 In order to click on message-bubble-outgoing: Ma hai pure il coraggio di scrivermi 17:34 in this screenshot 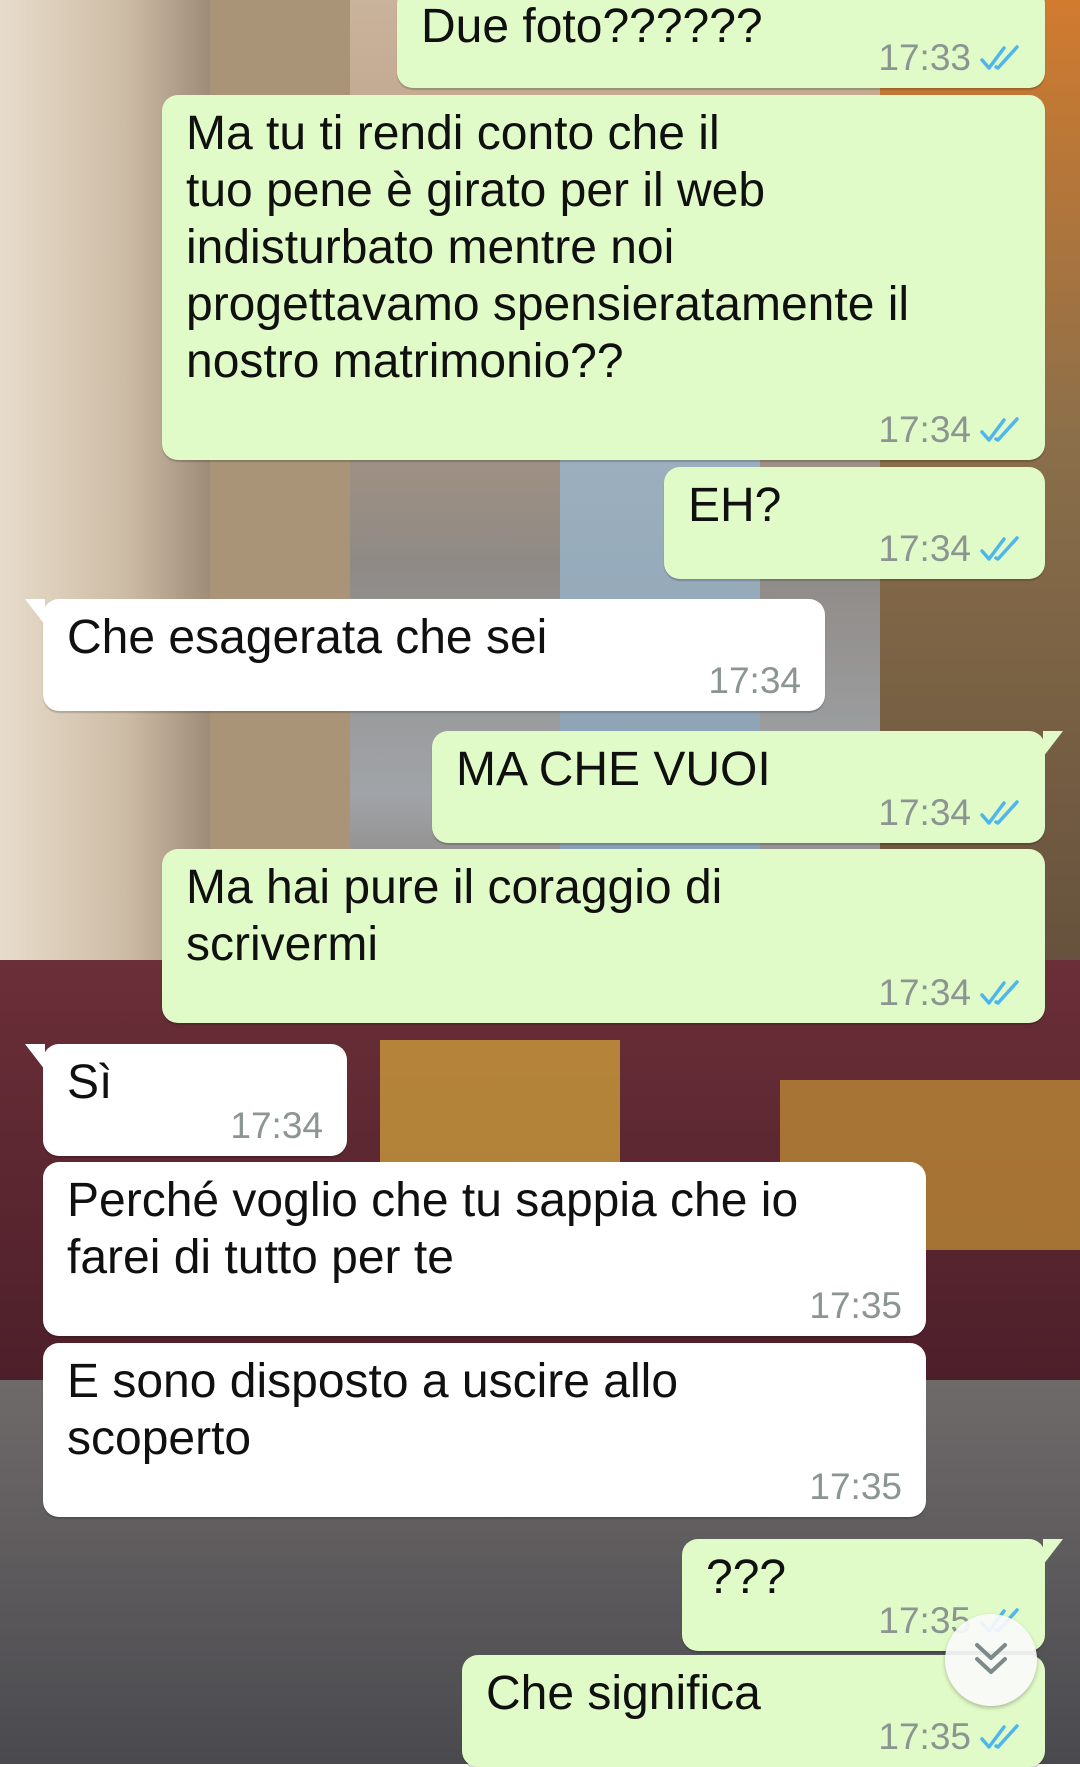, I will do `click(603, 936)`.